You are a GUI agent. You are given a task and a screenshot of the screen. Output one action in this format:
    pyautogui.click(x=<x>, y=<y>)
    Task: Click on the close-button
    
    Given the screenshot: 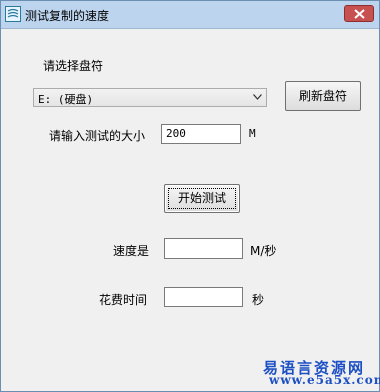 What is the action you would take?
    pyautogui.click(x=359, y=13)
    